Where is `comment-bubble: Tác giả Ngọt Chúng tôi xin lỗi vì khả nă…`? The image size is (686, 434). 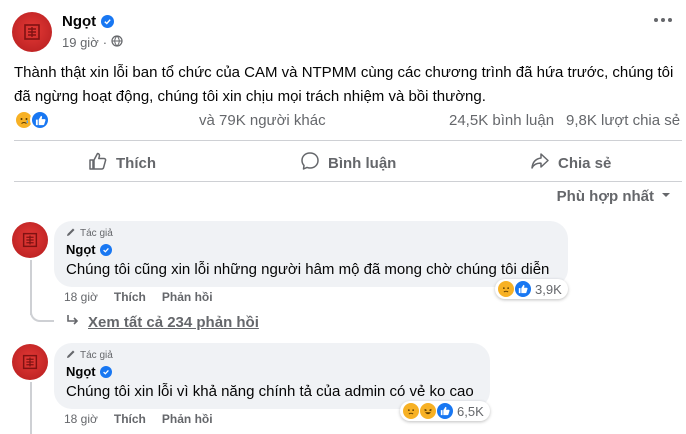 comment-bubble: Tác giả Ngọt Chúng tôi xin lỗi vì khả nă… is located at coordinates (272, 376).